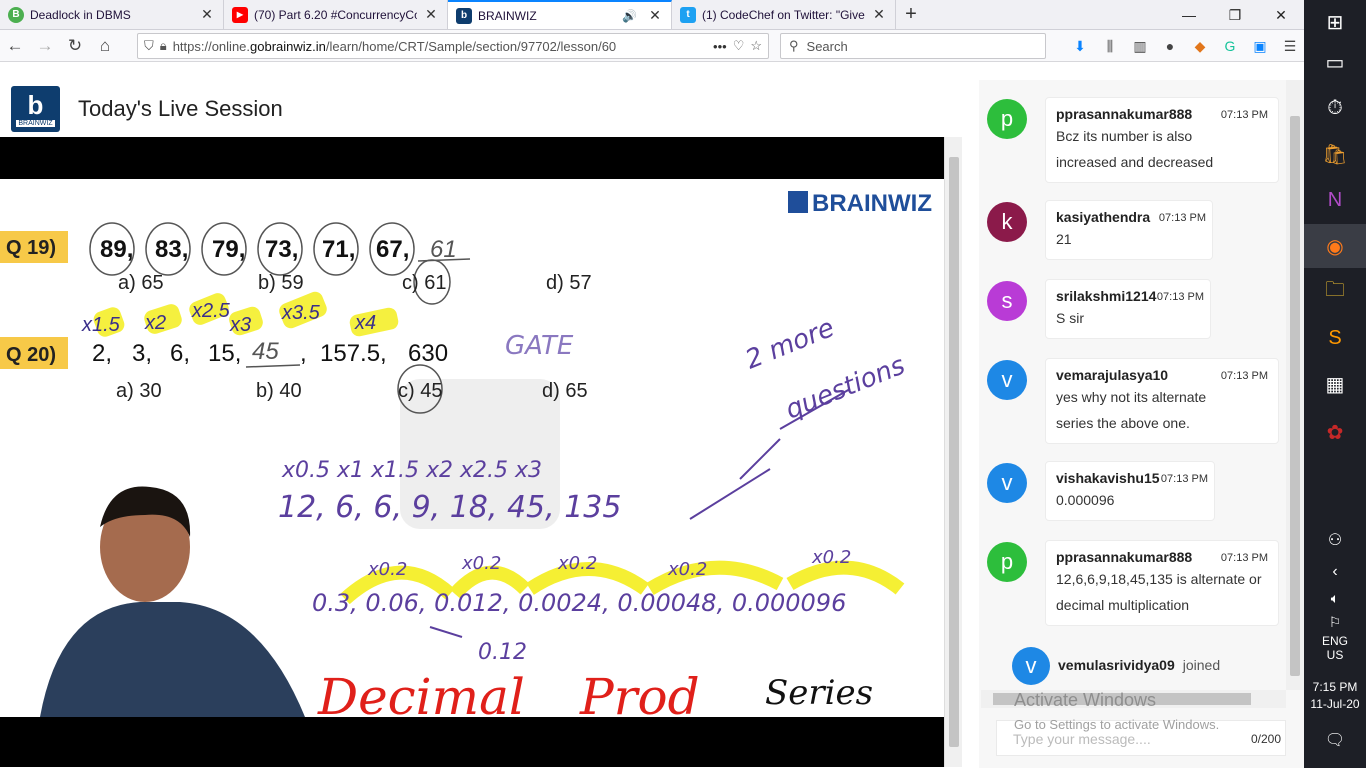 The height and width of the screenshot is (768, 1366). I want to click on speaker-icon: 🔊, so click(629, 16).